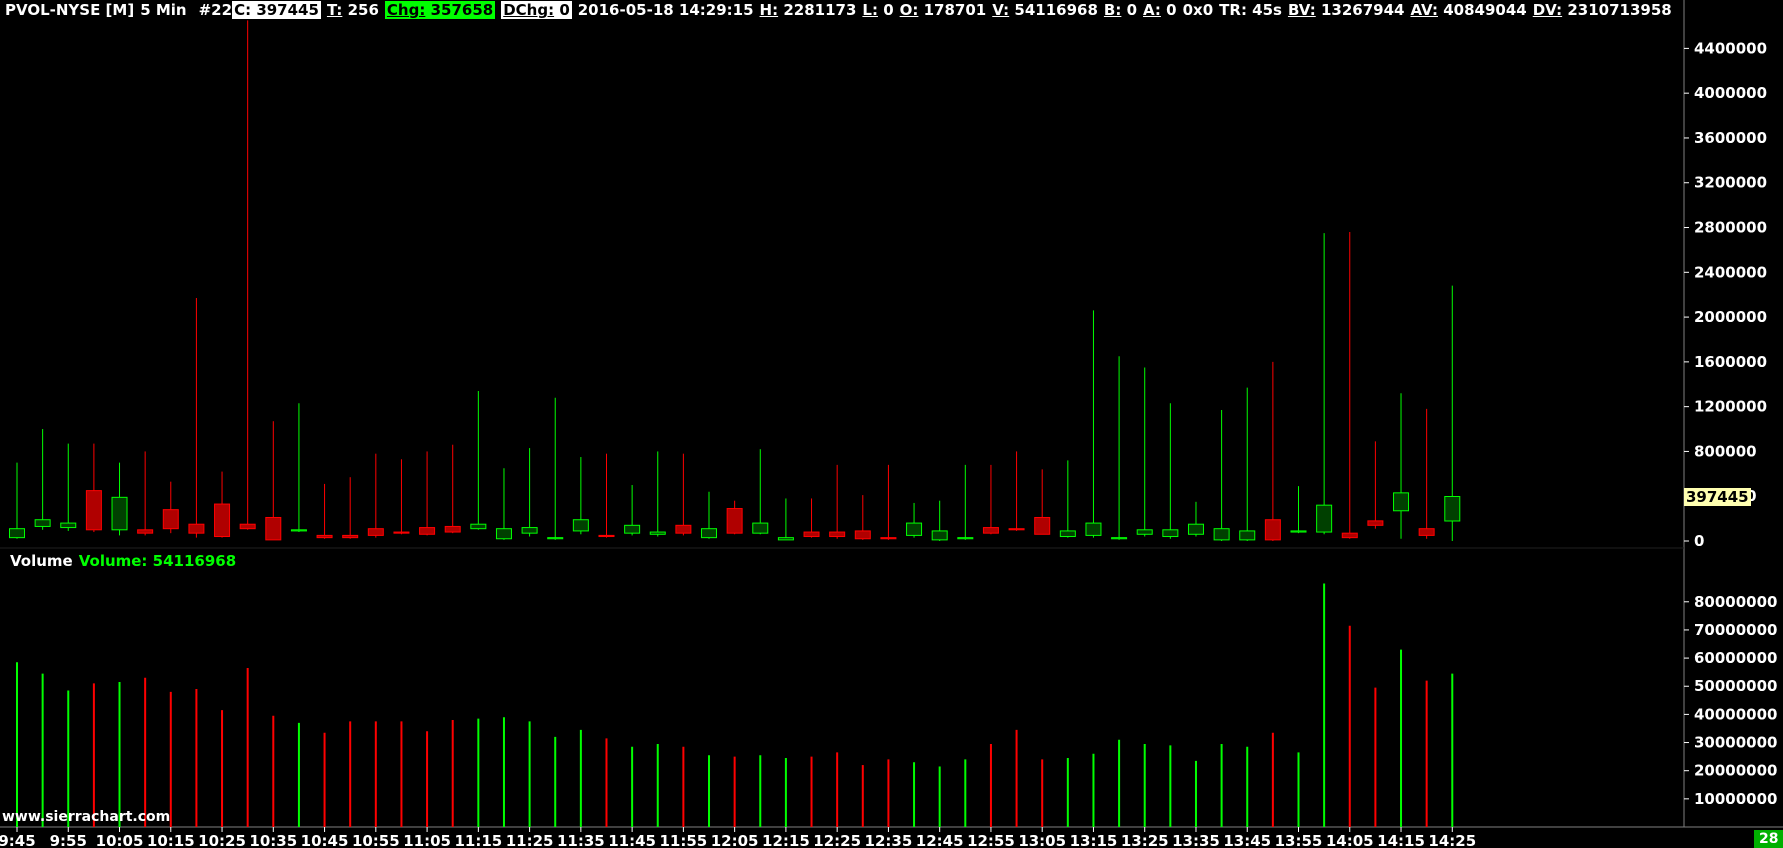 The height and width of the screenshot is (848, 1783). Describe the element at coordinates (940, 840) in the screenshot. I see `time-tick-label: 12:45` at that location.